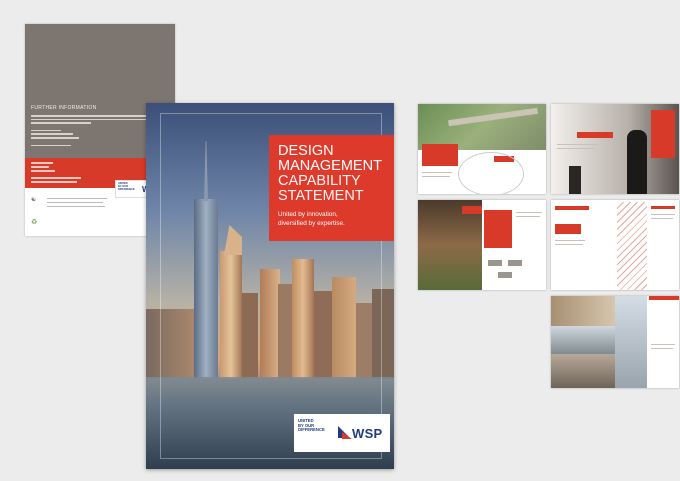 The image size is (680, 481). What do you see at coordinates (308, 214) in the screenshot?
I see `subtitle-line: United by innovation,` at bounding box center [308, 214].